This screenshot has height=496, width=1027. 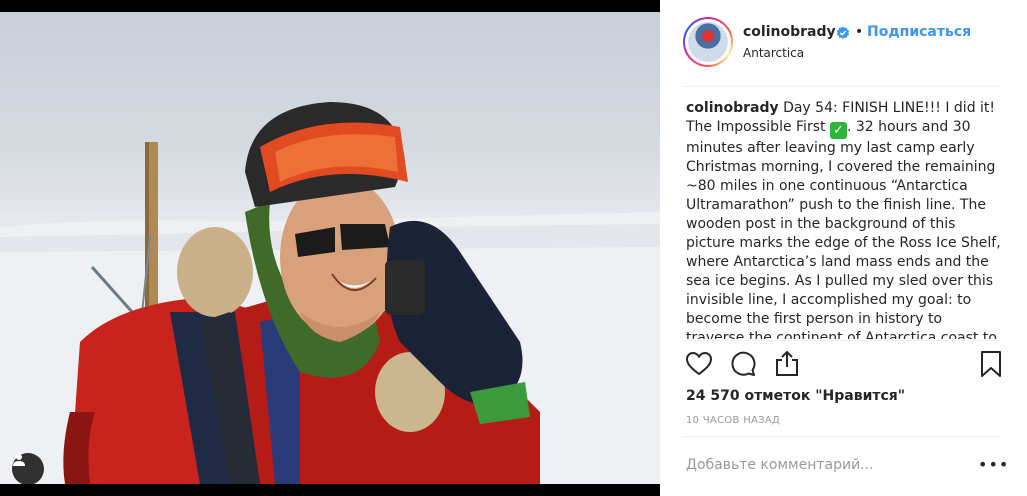 I want to click on comment-divider, so click(x=842, y=436).